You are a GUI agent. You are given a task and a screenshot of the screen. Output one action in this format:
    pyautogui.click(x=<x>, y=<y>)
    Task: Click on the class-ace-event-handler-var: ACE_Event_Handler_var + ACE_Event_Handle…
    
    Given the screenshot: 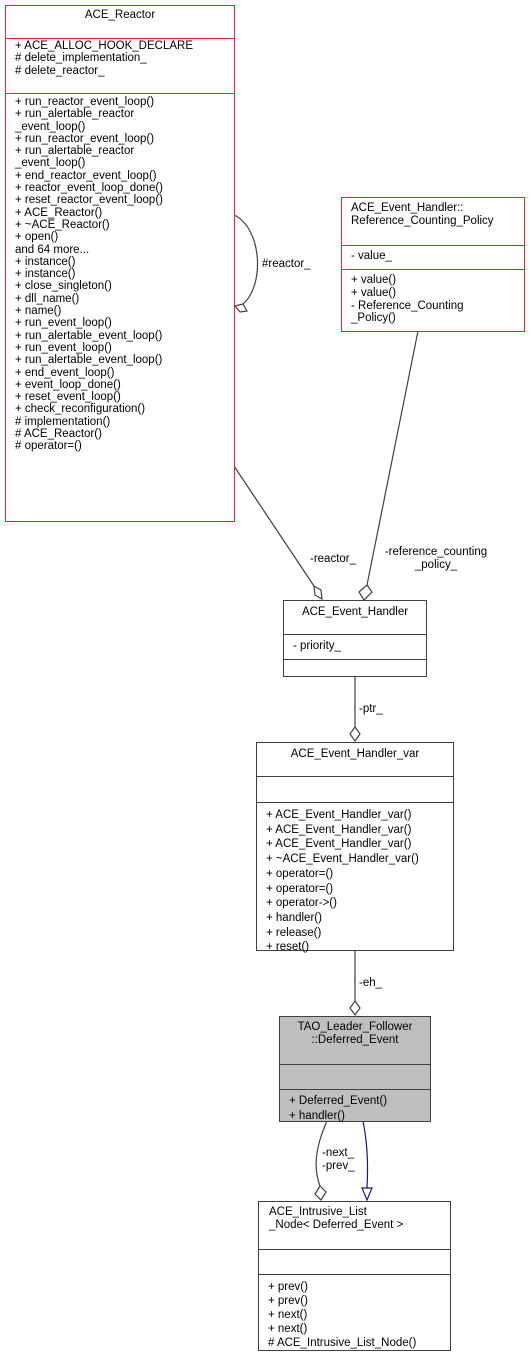 What is the action you would take?
    pyautogui.click(x=355, y=847)
    